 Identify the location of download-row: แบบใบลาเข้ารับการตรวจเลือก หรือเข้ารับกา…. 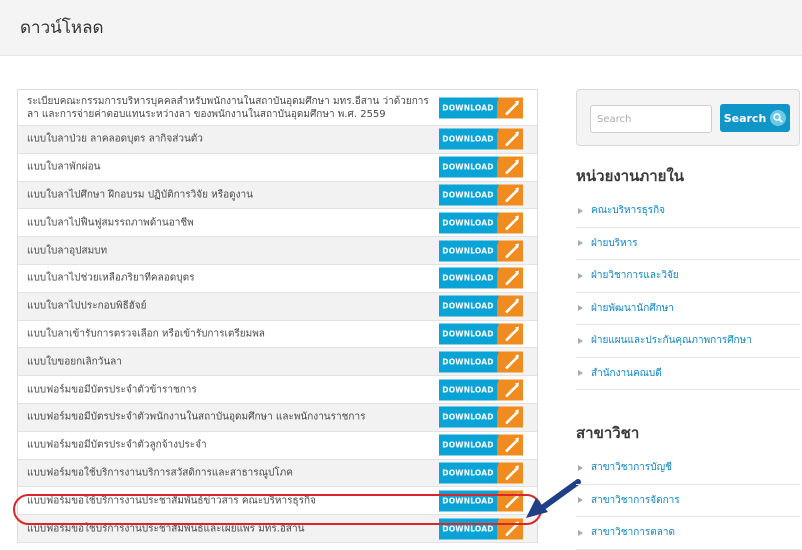
(277, 334).